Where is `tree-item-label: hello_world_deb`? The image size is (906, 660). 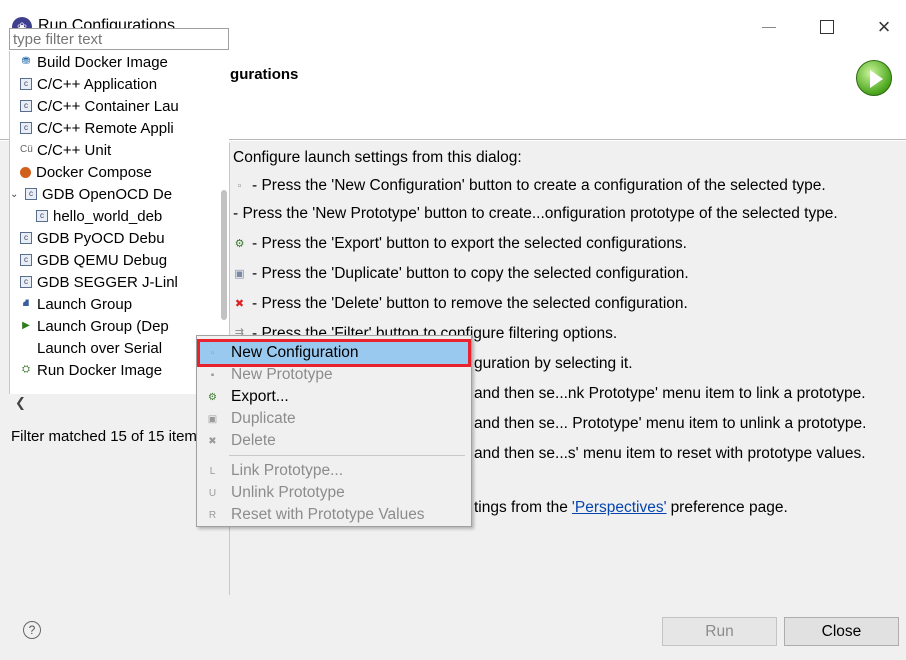
tree-item-label: hello_world_deb is located at coordinates (108, 216).